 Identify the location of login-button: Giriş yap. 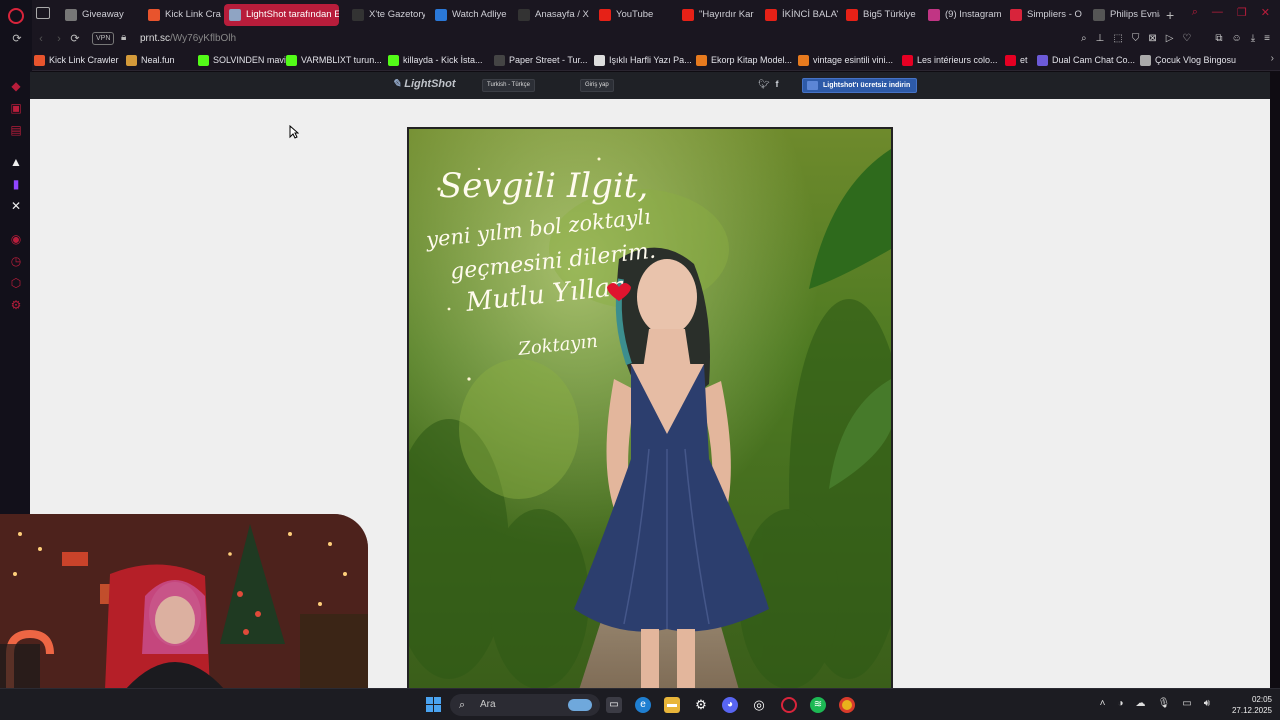
(597, 85).